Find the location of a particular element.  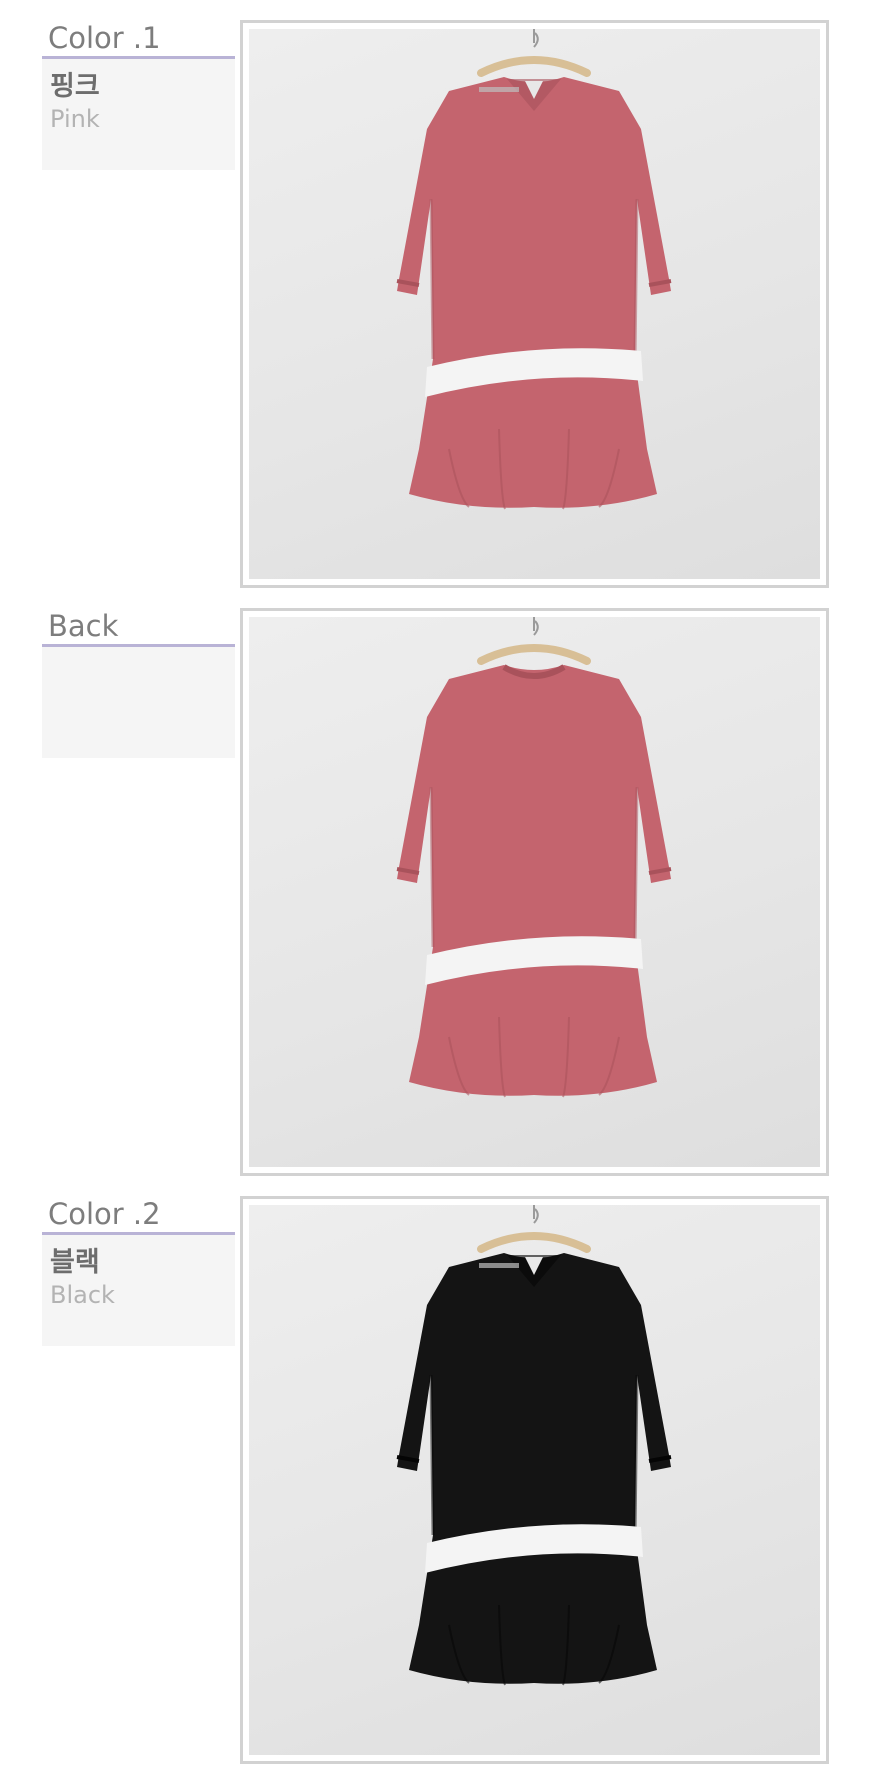

color-1-name-ko: 핑크 is located at coordinates (75, 86).